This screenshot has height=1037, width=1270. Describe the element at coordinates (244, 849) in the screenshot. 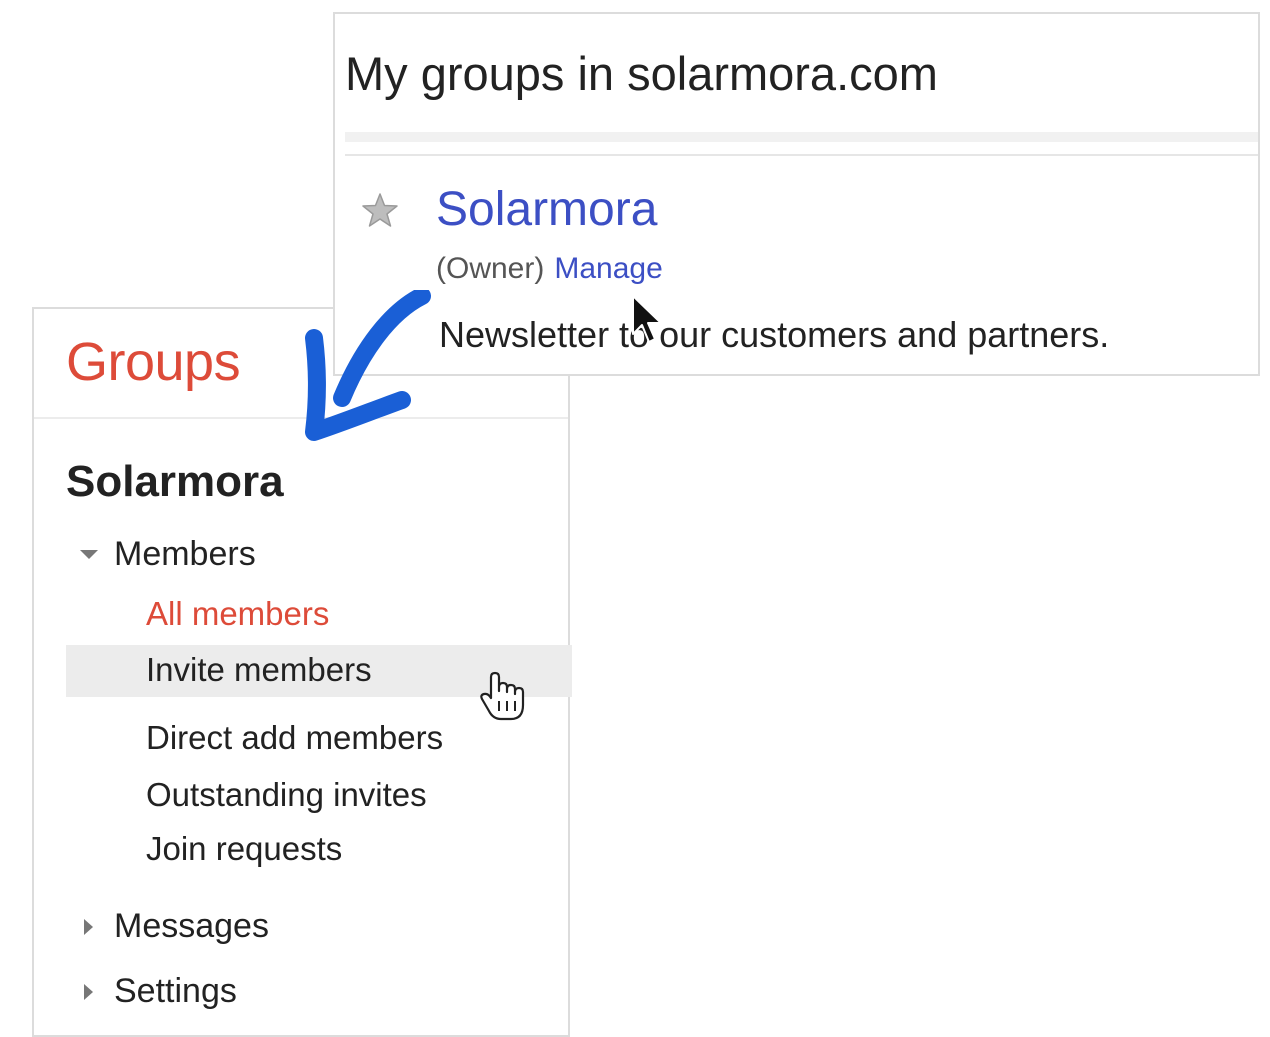

I see `nav-item-join-requests: Join requests` at that location.